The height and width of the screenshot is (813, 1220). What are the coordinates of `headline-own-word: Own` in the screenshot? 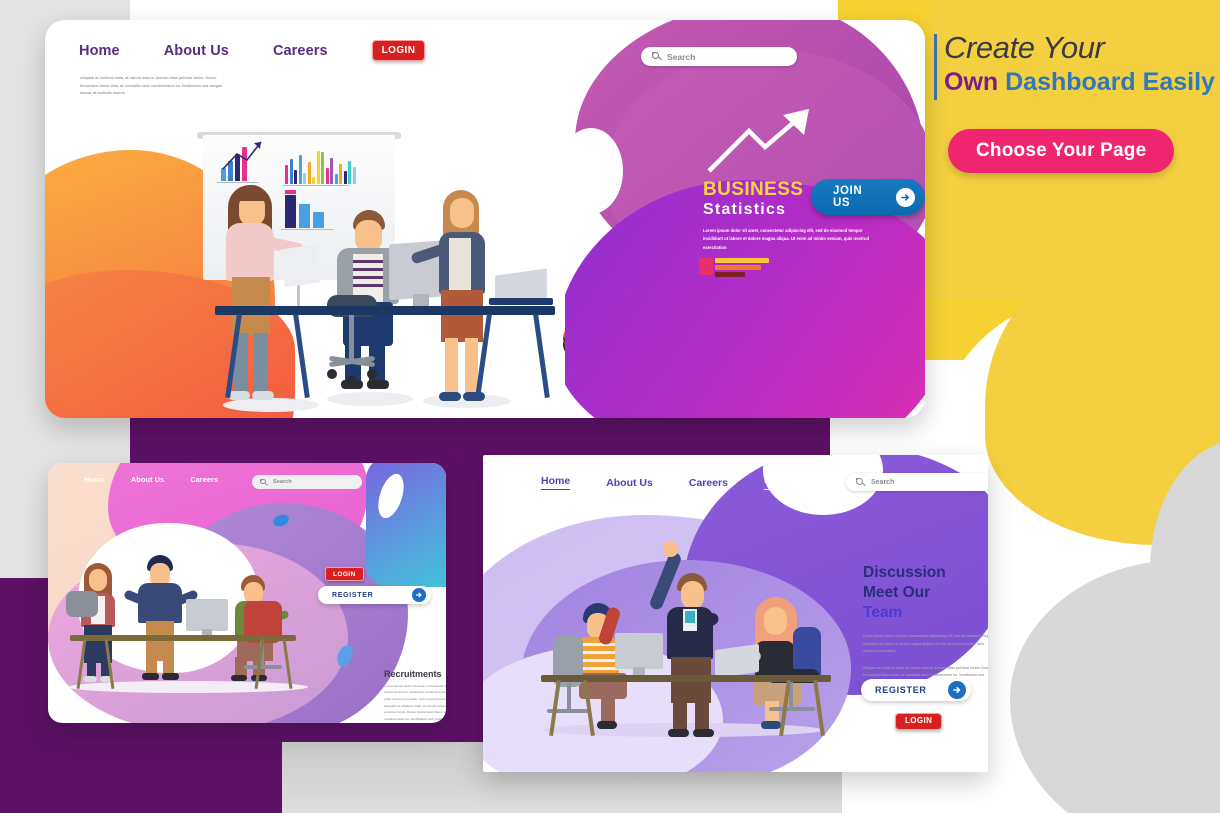 It's located at (971, 81).